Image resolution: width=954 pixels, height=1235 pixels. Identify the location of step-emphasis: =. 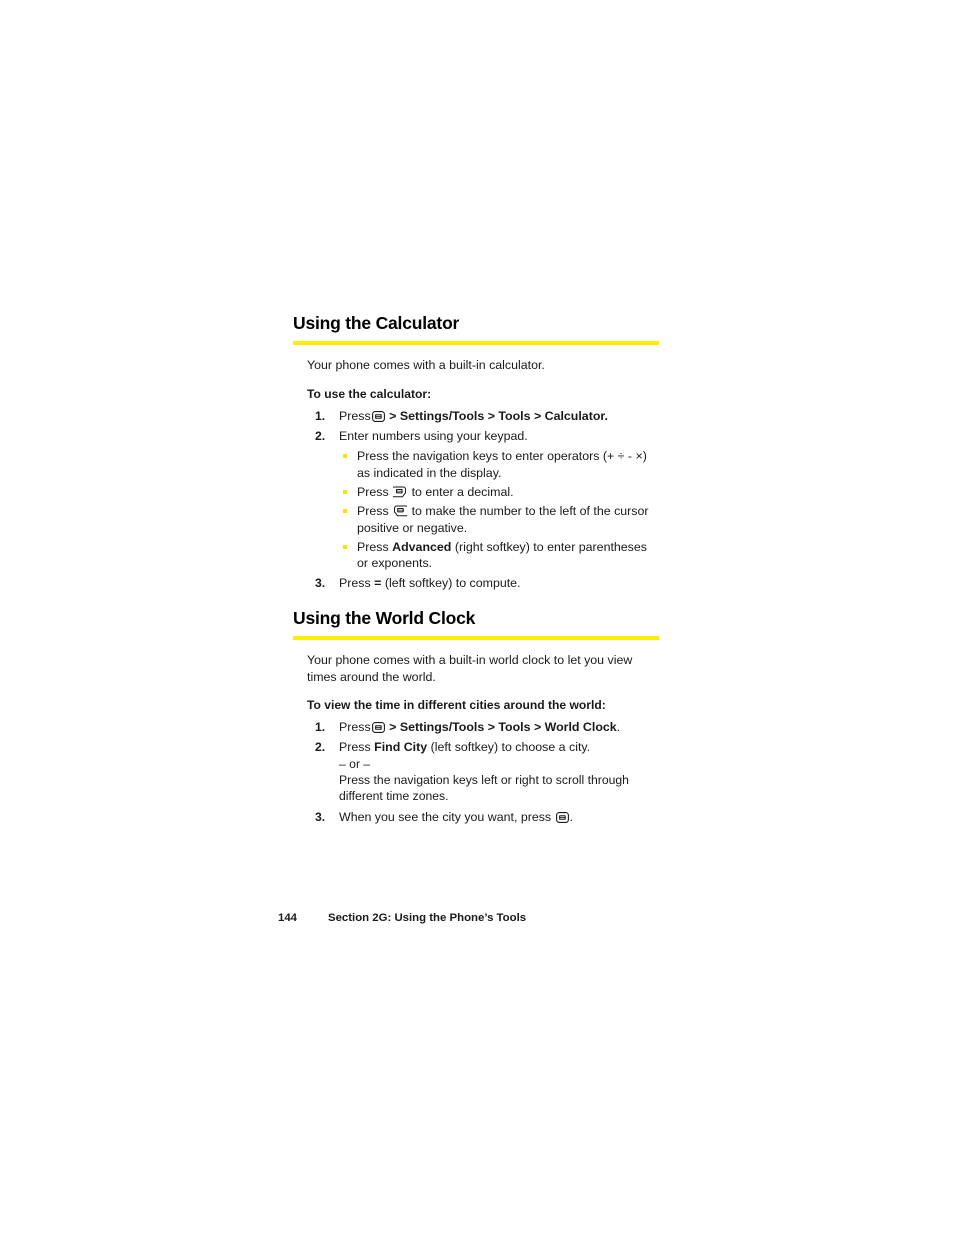
(378, 583).